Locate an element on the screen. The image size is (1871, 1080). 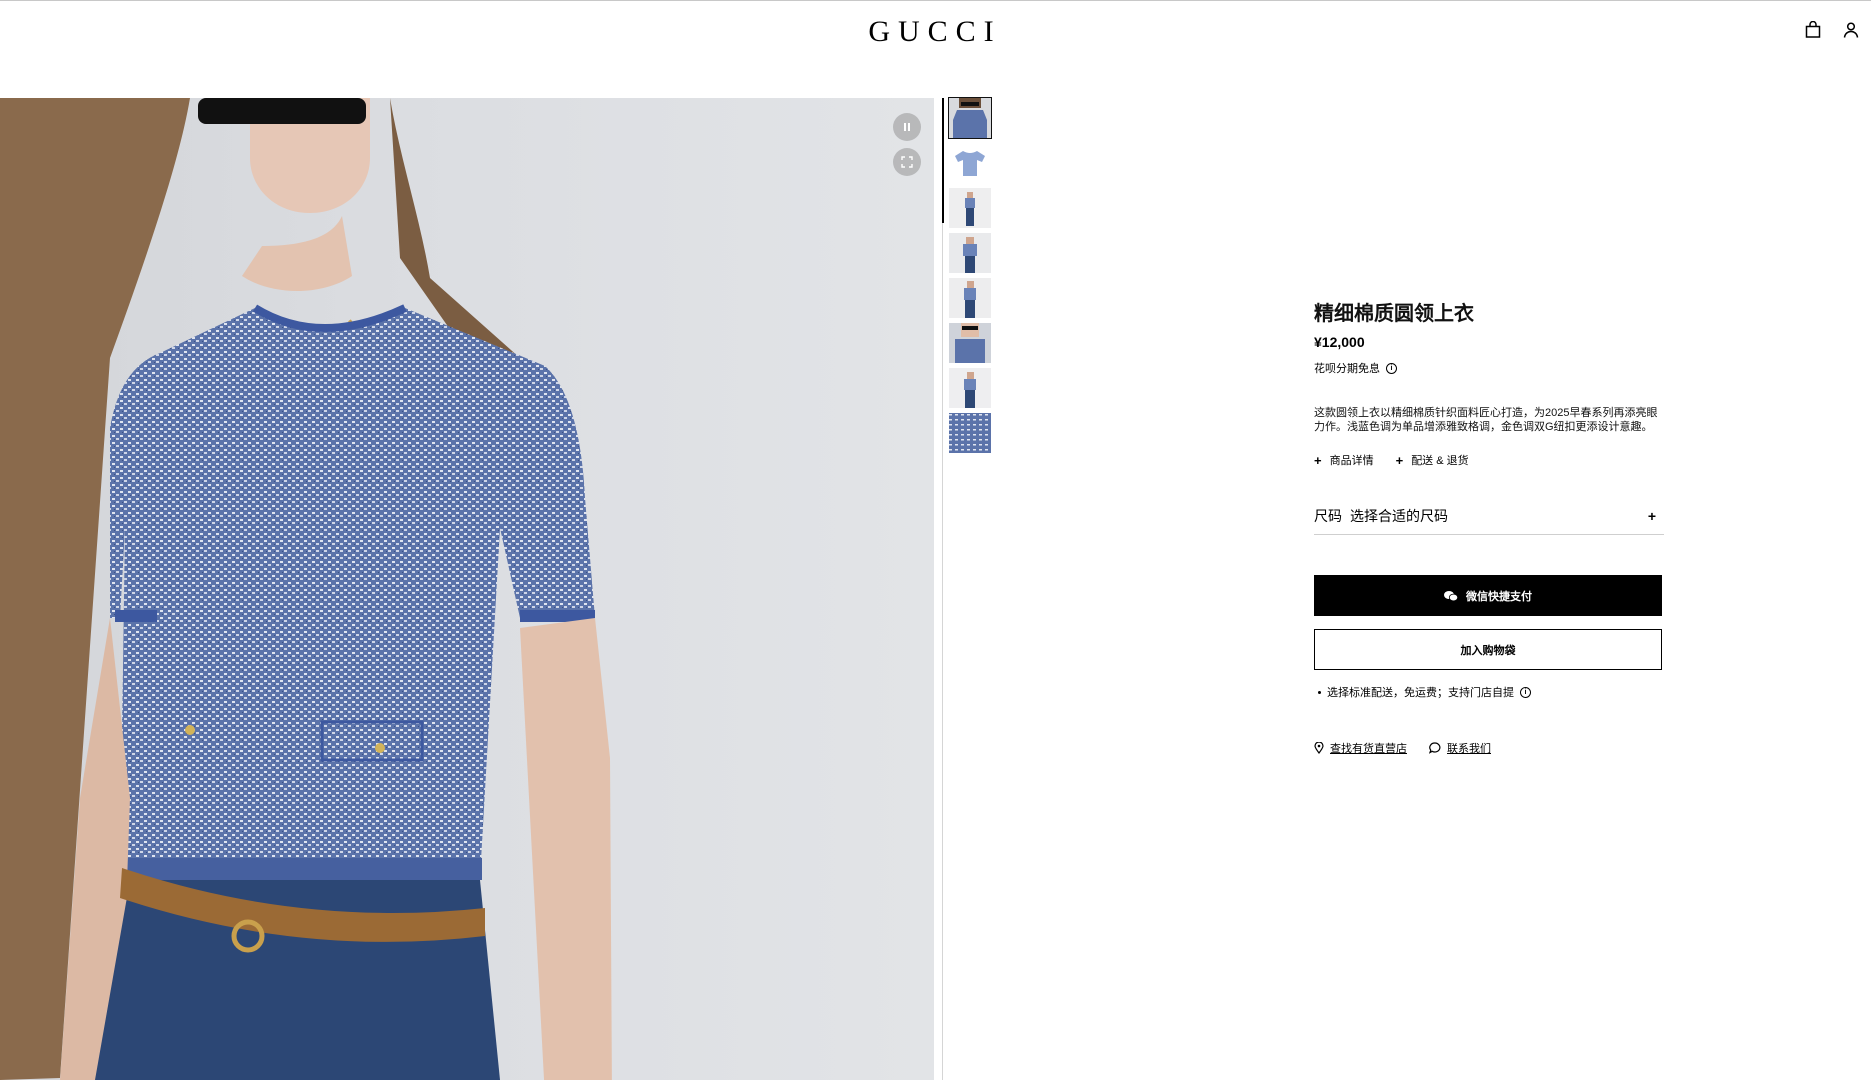
pause-icon is located at coordinates (907, 127).